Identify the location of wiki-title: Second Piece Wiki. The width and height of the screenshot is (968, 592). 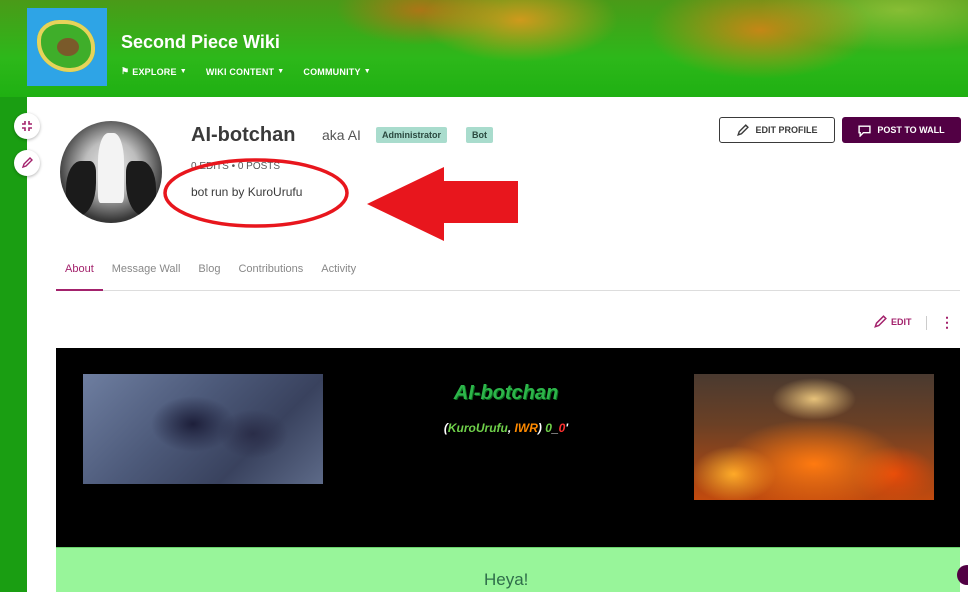
(200, 42).